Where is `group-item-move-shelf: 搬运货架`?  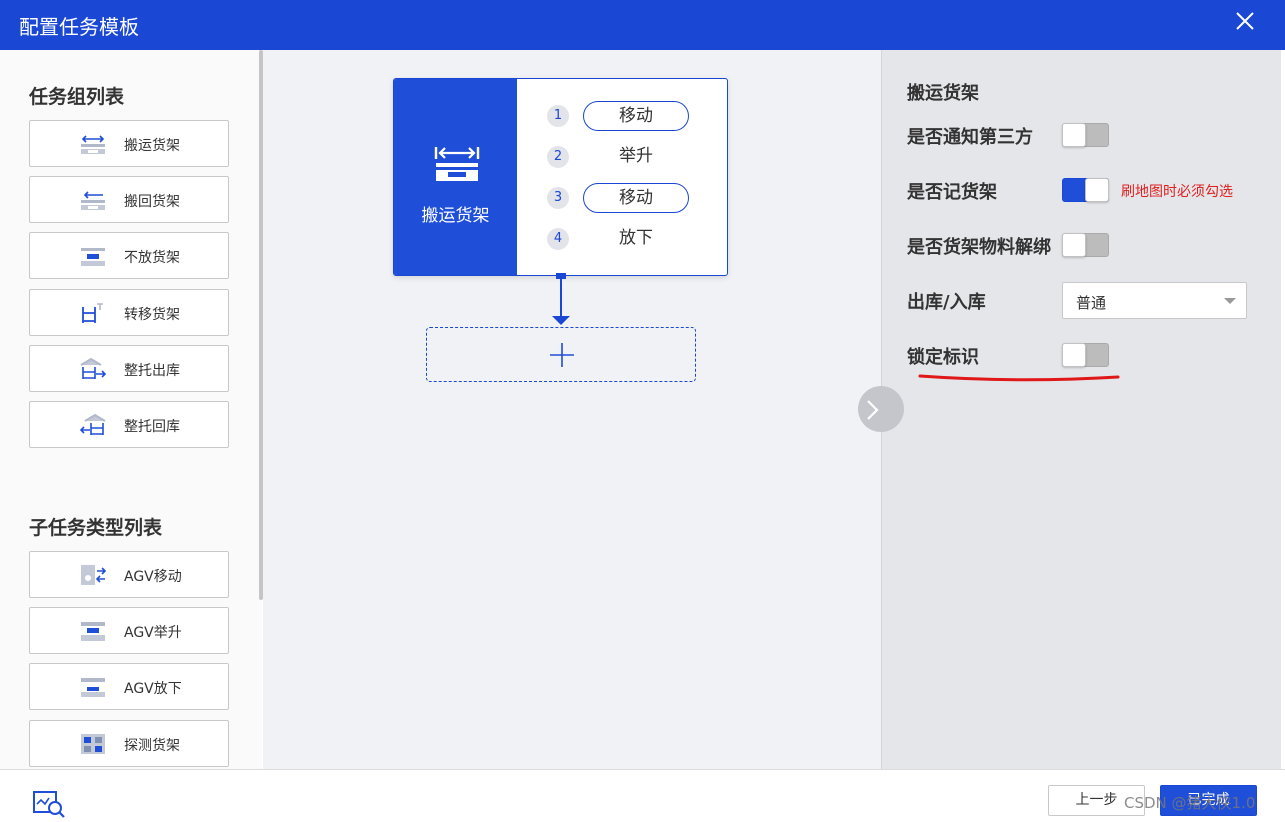
group-item-move-shelf: 搬运货架 is located at coordinates (129, 143).